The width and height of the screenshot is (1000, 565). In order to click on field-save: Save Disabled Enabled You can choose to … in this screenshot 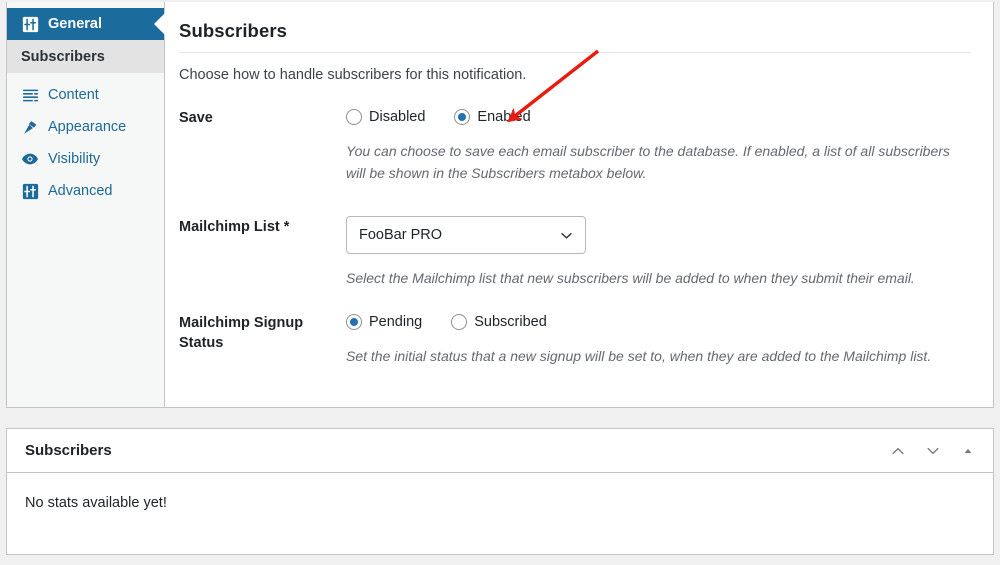, I will do `click(575, 145)`.